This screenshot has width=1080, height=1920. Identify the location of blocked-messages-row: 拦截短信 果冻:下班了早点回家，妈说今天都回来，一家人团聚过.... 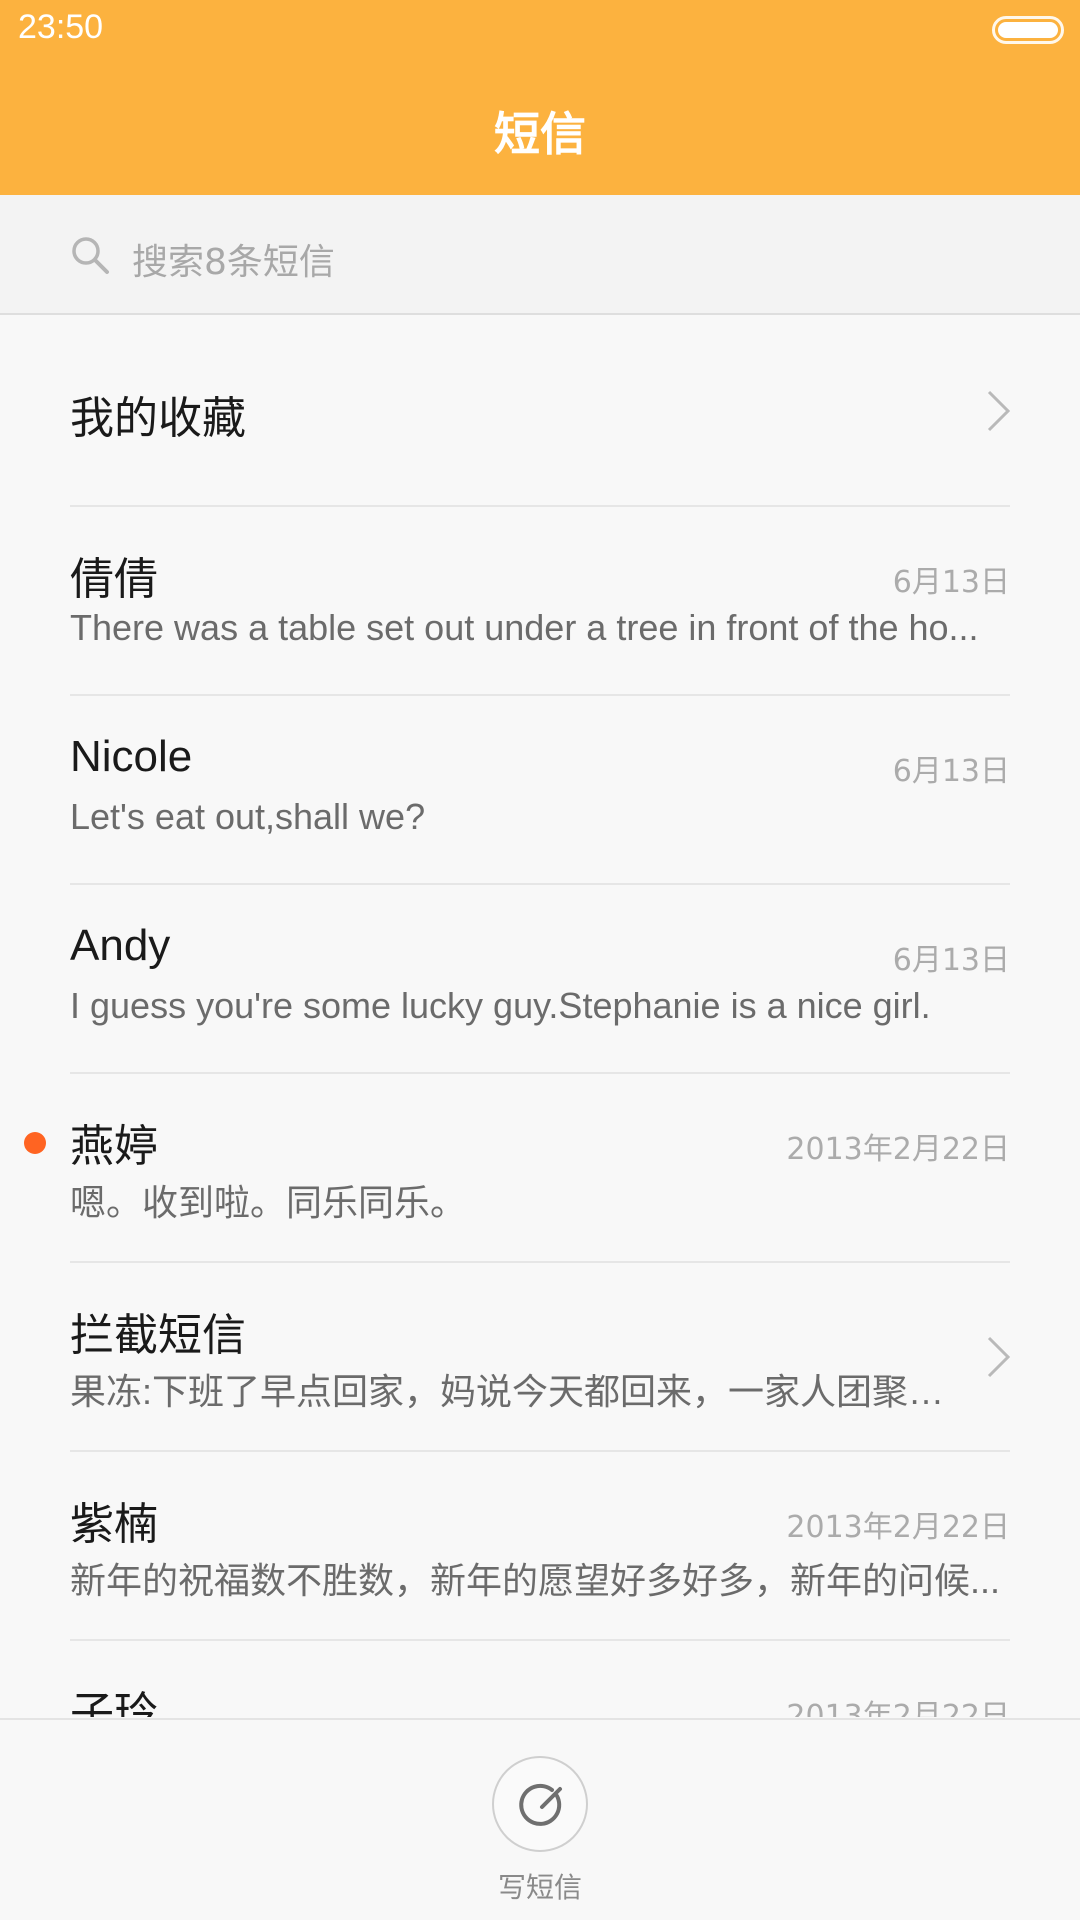
(540, 1356).